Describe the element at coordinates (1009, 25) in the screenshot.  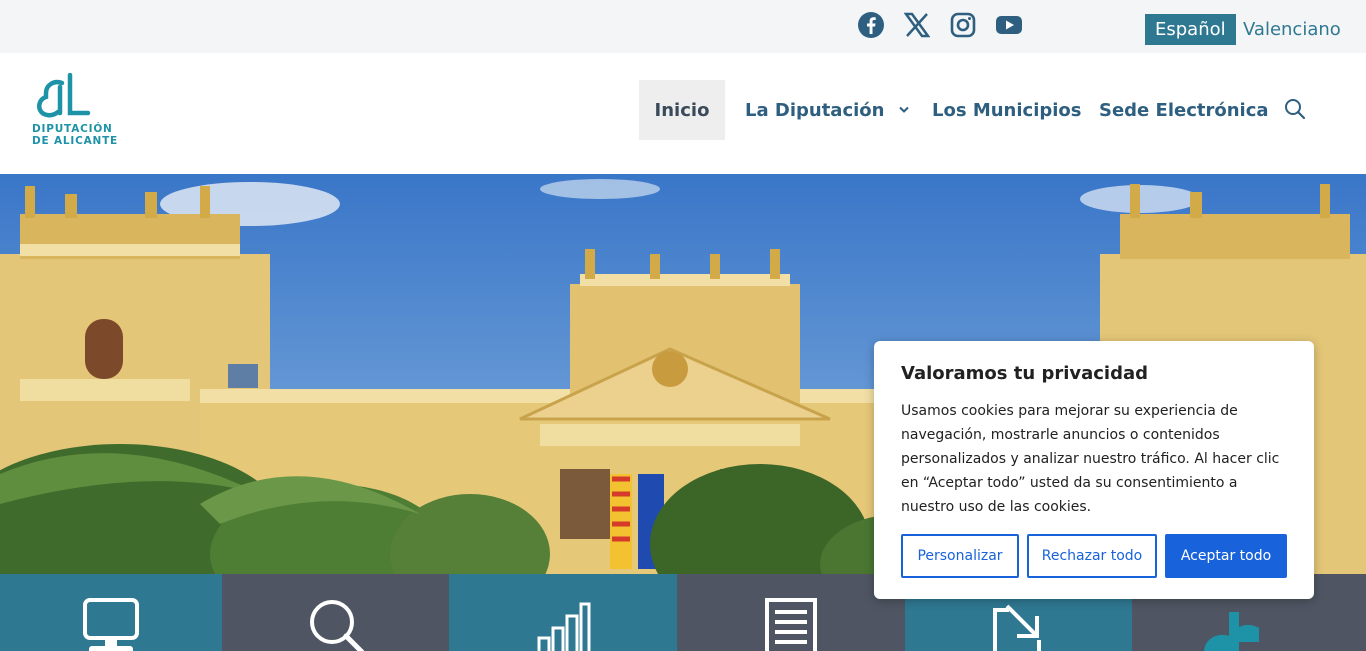
I see `youtube-icon` at that location.